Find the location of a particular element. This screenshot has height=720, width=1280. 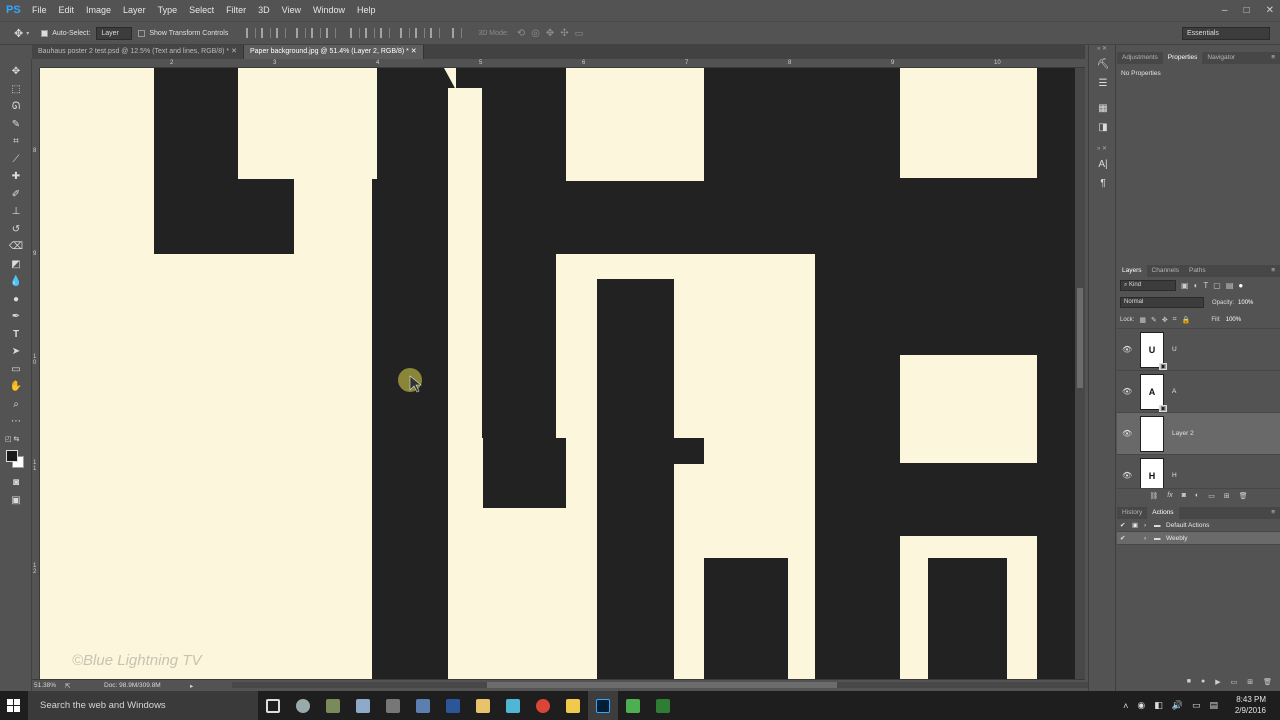

new-layer-icon: ⊞ is located at coordinates (1227, 496).